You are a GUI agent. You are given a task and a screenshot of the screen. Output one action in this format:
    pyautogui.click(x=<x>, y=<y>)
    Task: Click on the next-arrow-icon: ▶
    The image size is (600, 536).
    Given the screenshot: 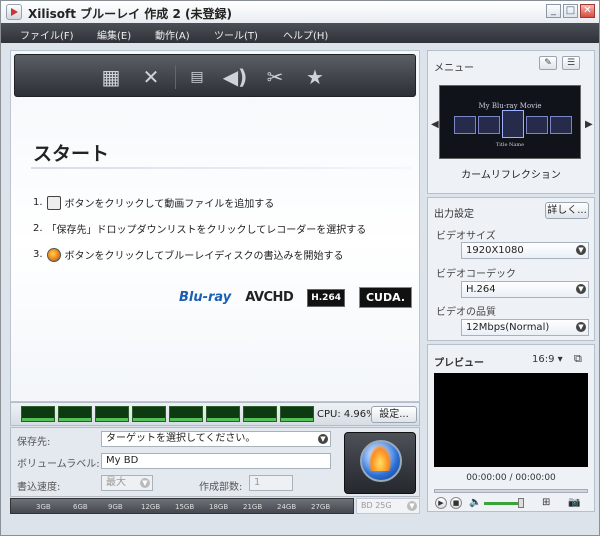 What is the action you would take?
    pyautogui.click(x=589, y=124)
    